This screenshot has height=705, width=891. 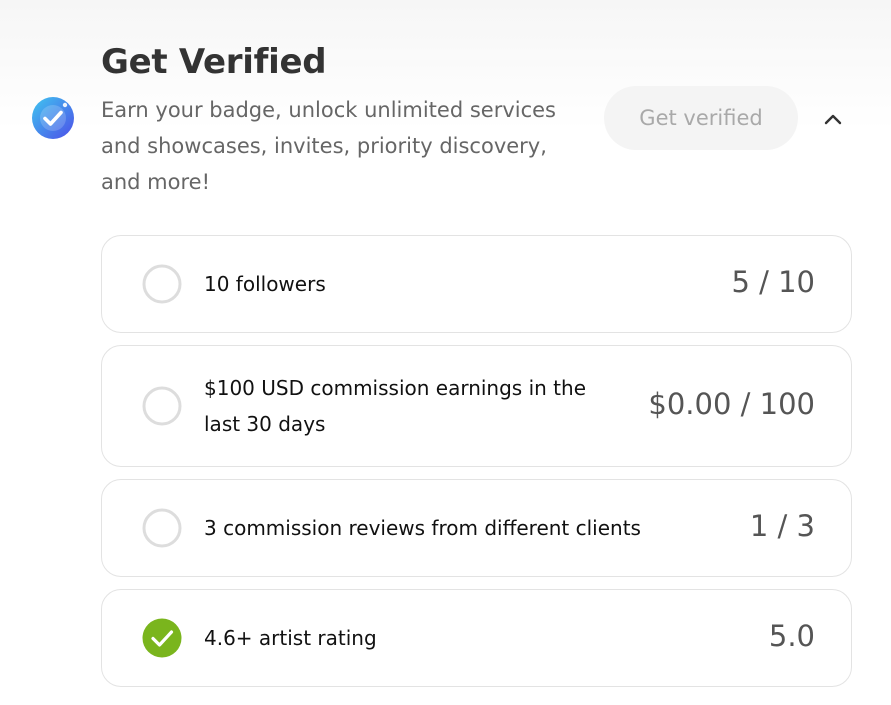 I want to click on requirement-progress: 1 / 3, so click(x=782, y=526).